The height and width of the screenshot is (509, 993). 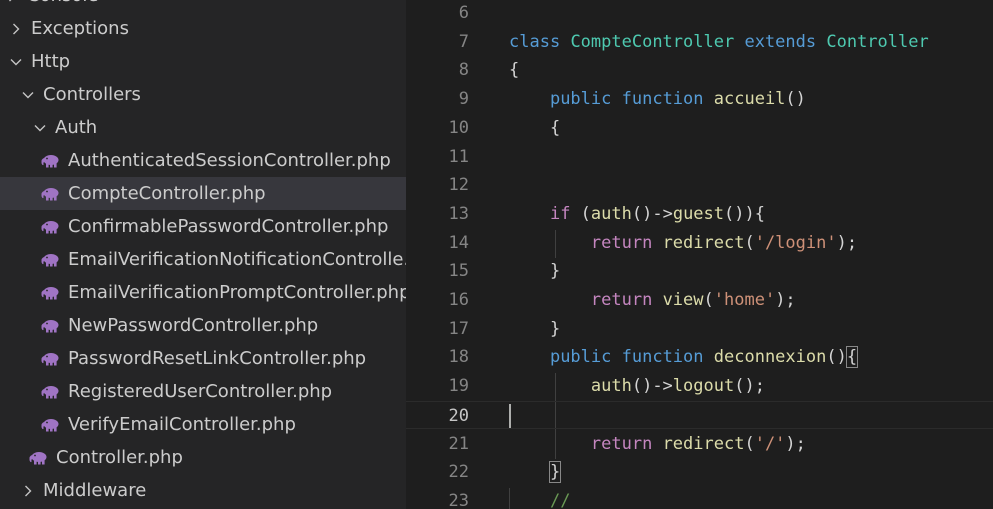 What do you see at coordinates (463, 99) in the screenshot?
I see `line-number: 9` at bounding box center [463, 99].